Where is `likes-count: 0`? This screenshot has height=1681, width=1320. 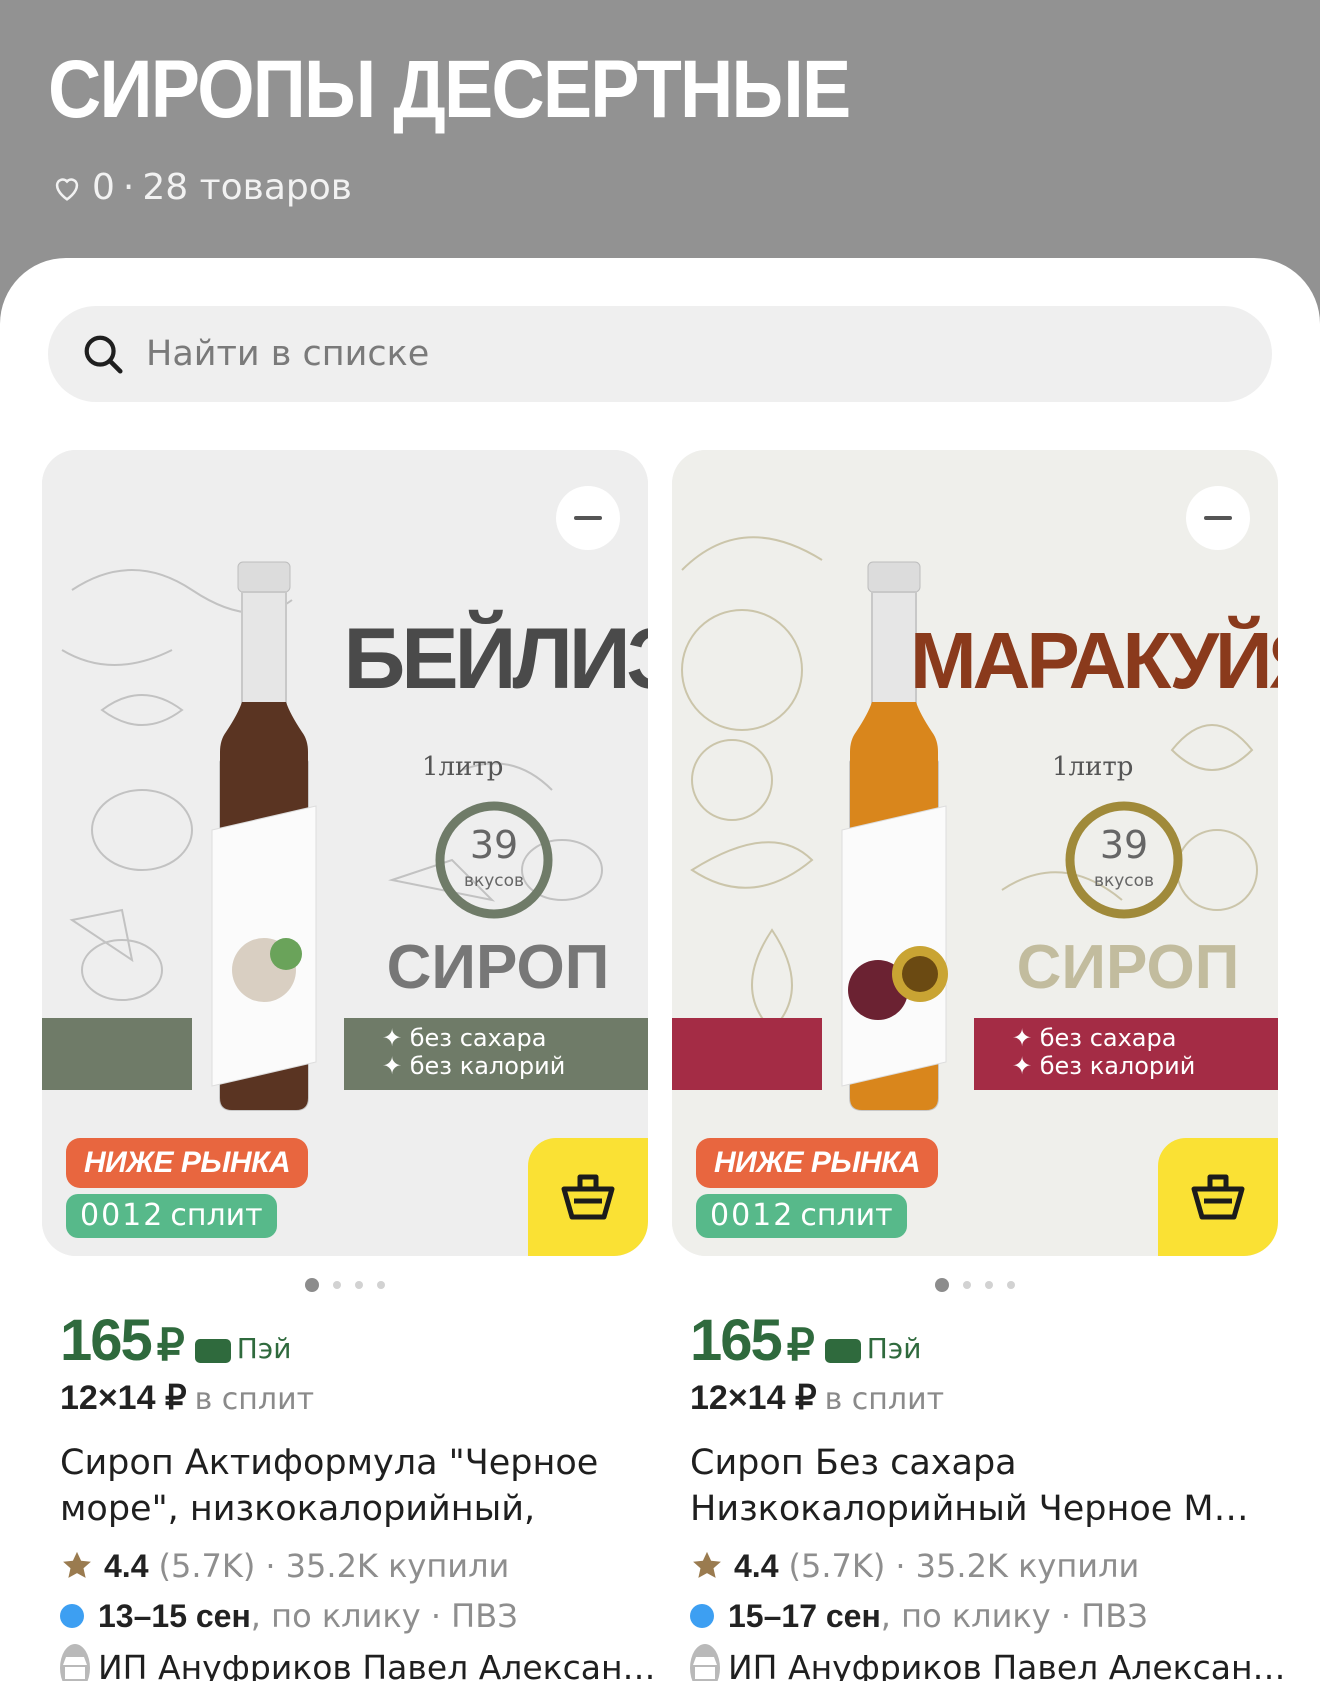 likes-count: 0 is located at coordinates (103, 187).